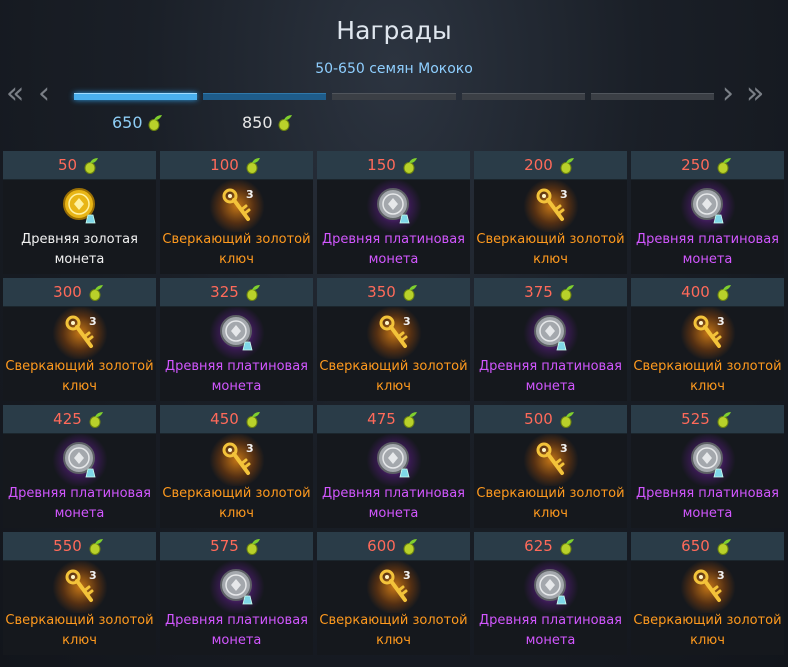  I want to click on reward-threshold-header: 100, so click(236, 165).